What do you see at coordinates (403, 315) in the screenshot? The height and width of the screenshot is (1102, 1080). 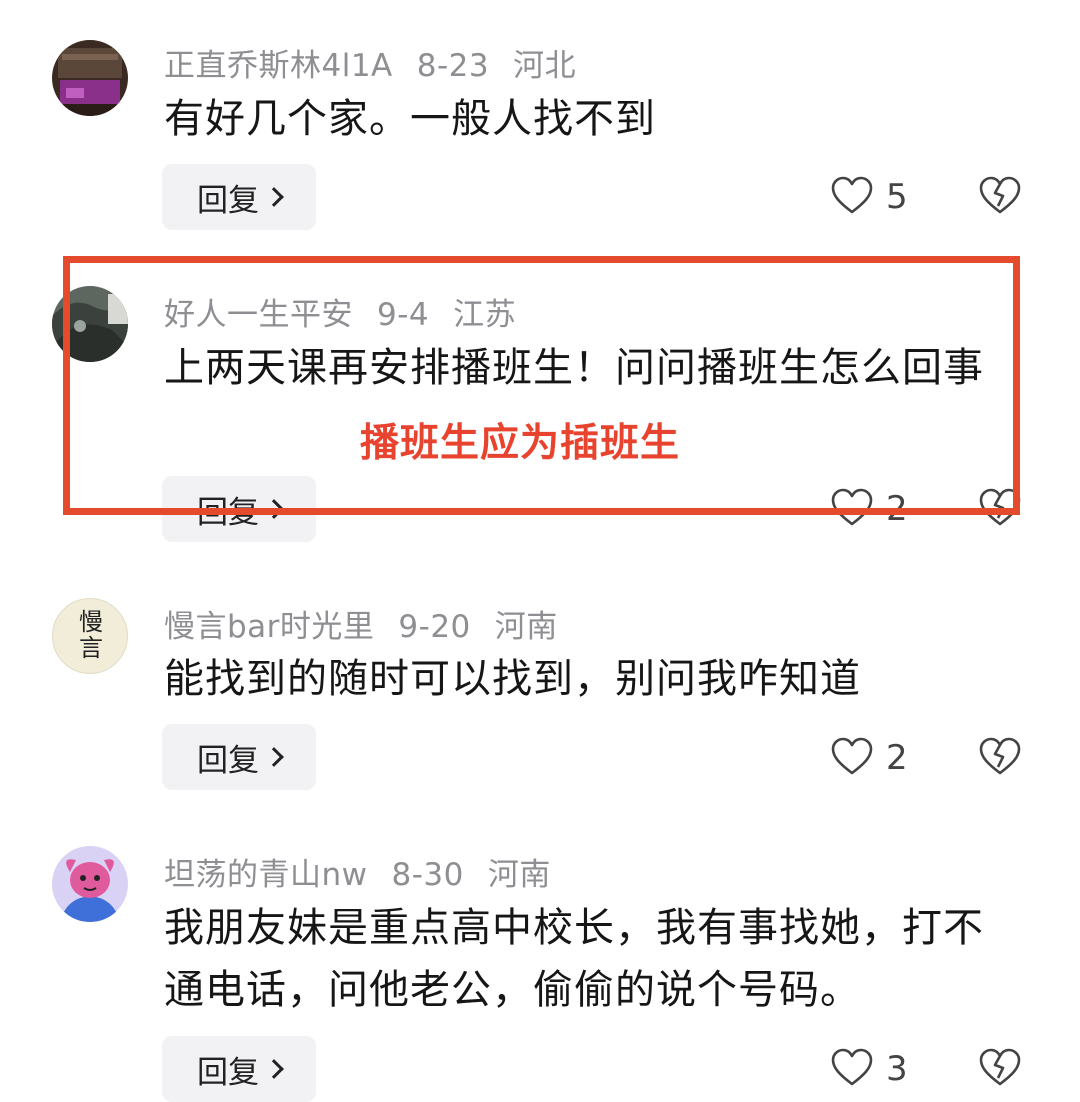 I see `comment-date: 9-4` at bounding box center [403, 315].